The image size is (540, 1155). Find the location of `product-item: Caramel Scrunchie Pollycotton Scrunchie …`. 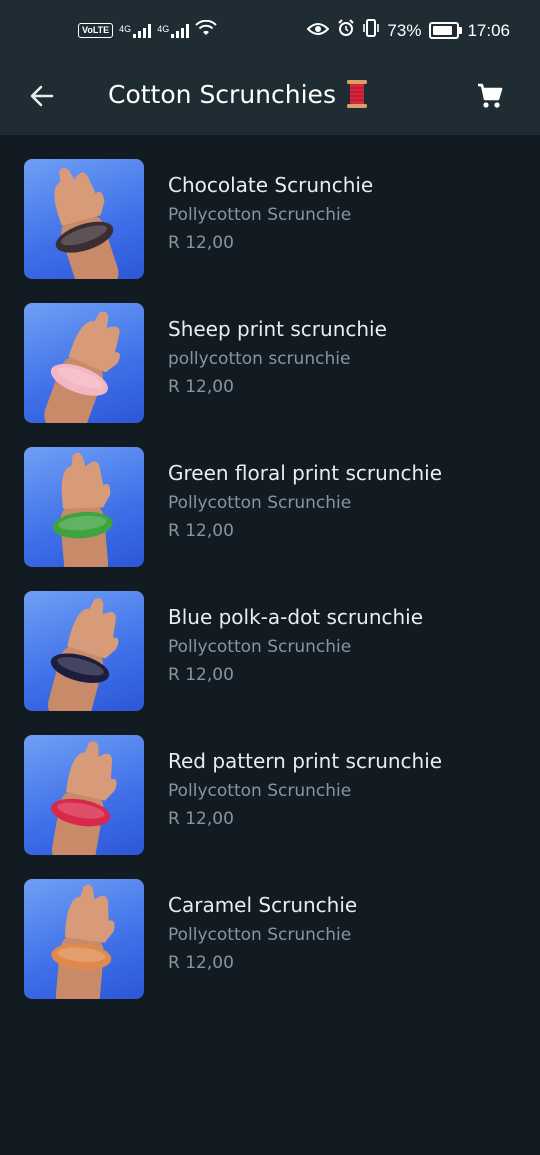

product-item: Caramel Scrunchie Pollycotton Scrunchie … is located at coordinates (270, 927).